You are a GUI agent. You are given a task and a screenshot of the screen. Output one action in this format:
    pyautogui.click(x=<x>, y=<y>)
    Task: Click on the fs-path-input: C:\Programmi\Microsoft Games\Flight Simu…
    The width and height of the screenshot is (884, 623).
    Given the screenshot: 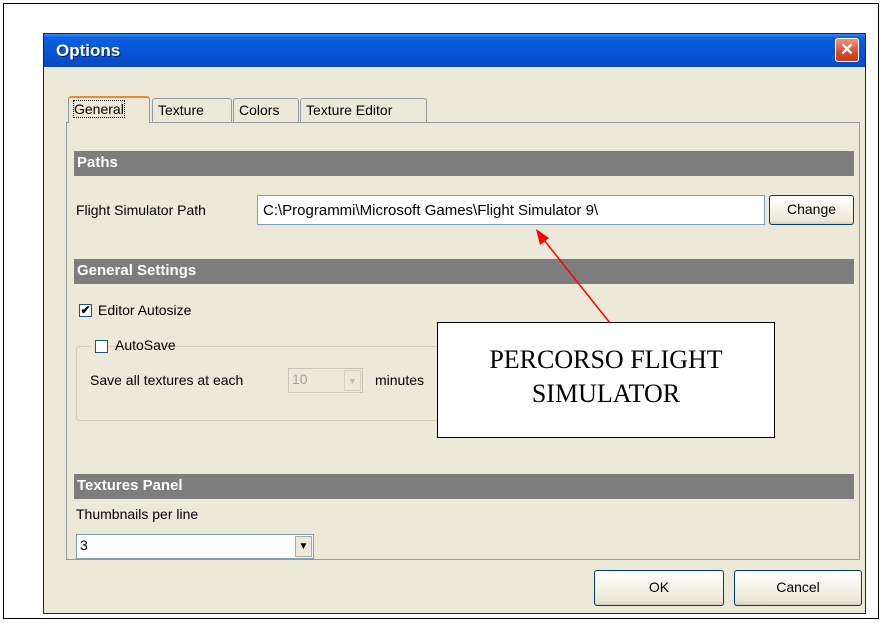 What is the action you would take?
    pyautogui.click(x=511, y=210)
    